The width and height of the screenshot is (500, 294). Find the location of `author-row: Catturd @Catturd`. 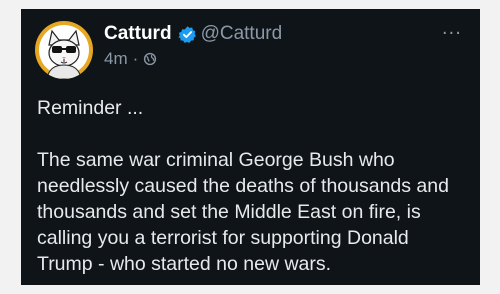

author-row: Catturd @Catturd is located at coordinates (193, 34).